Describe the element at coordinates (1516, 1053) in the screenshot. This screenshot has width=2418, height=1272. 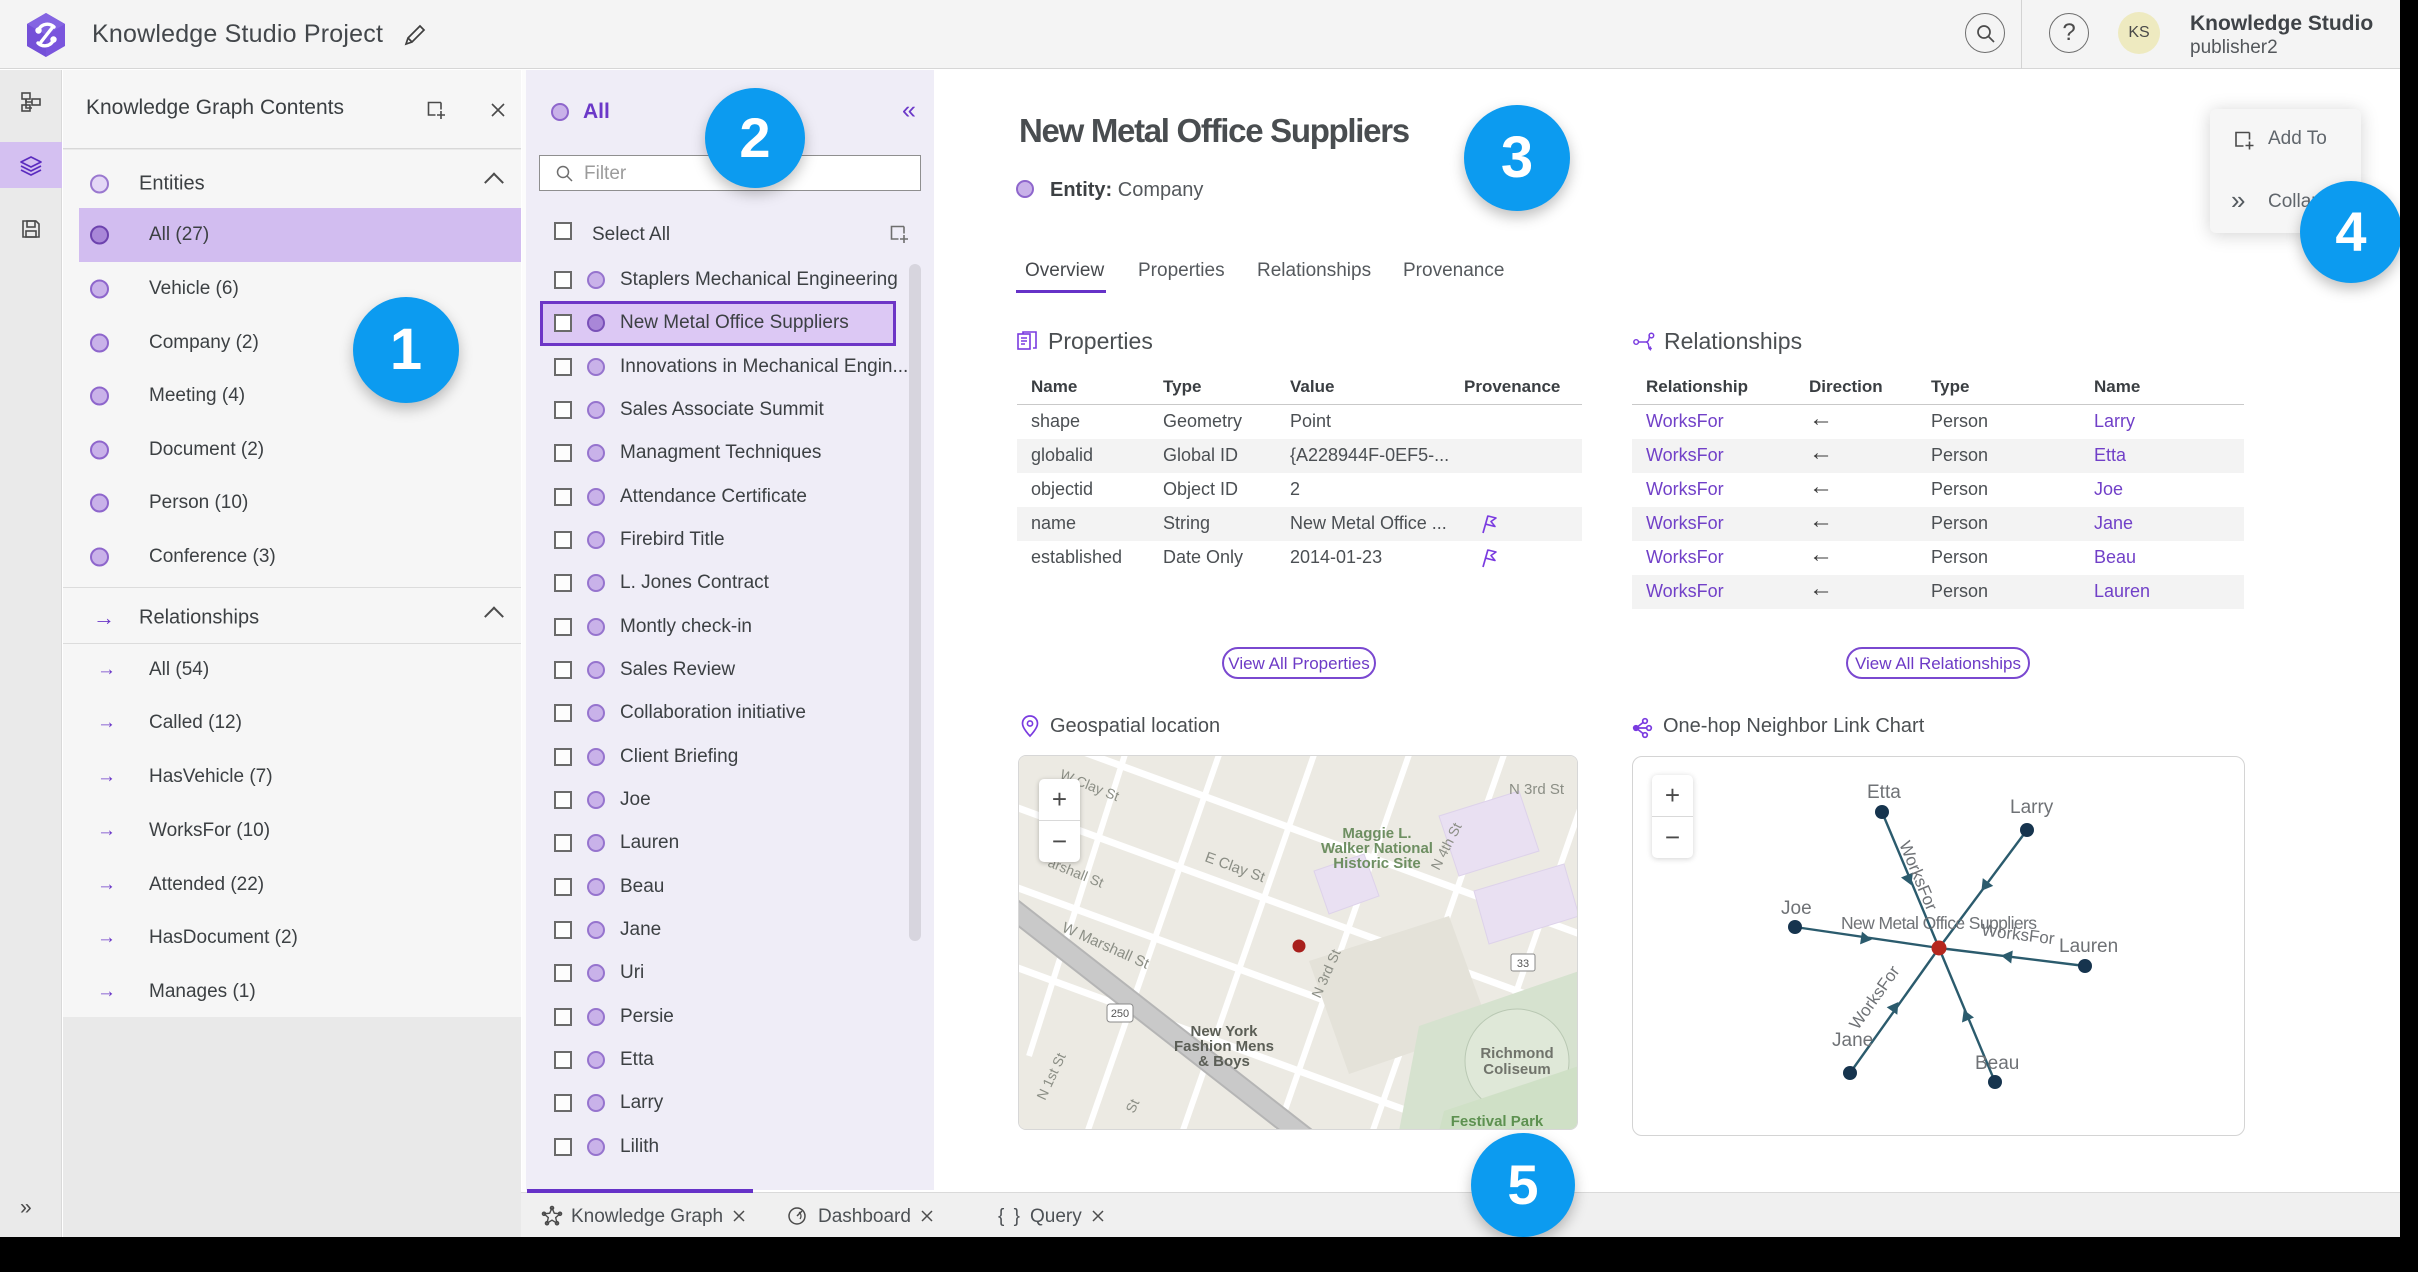
I see `svg-text: Richmond` at that location.